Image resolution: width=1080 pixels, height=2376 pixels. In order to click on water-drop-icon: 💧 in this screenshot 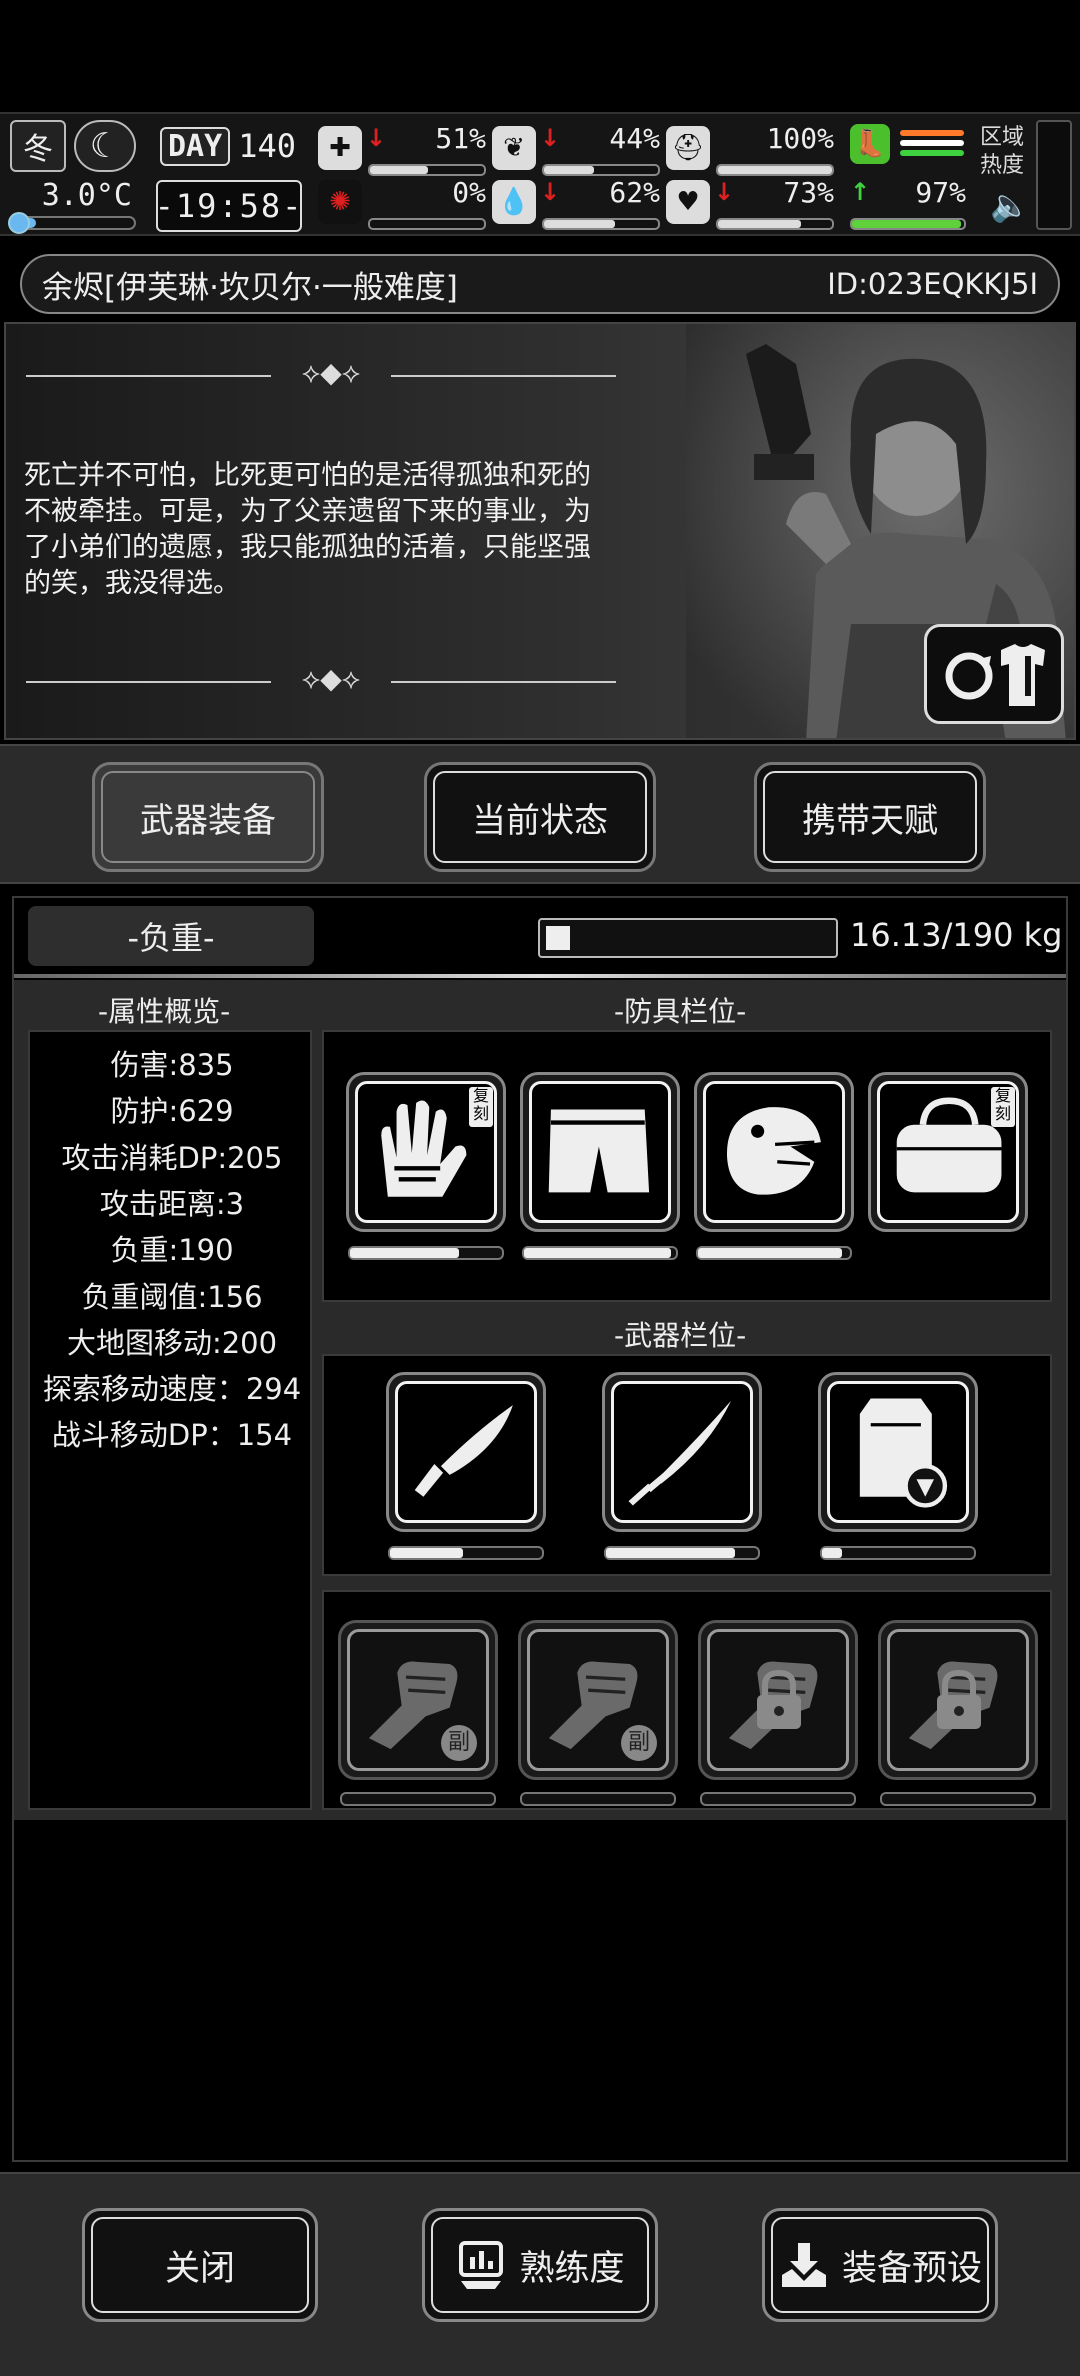, I will do `click(514, 202)`.